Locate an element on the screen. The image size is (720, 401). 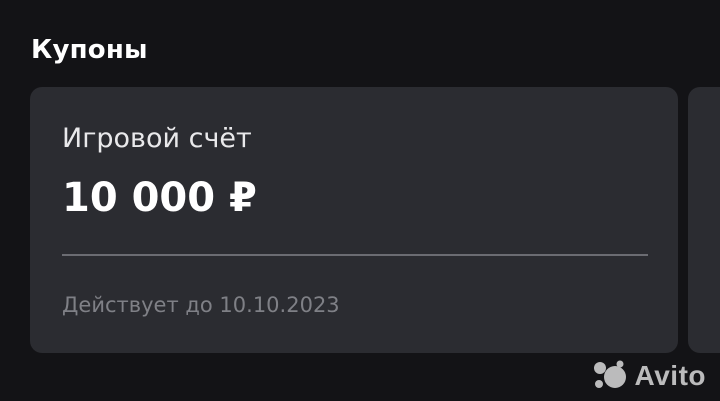
coupon-divider is located at coordinates (355, 255).